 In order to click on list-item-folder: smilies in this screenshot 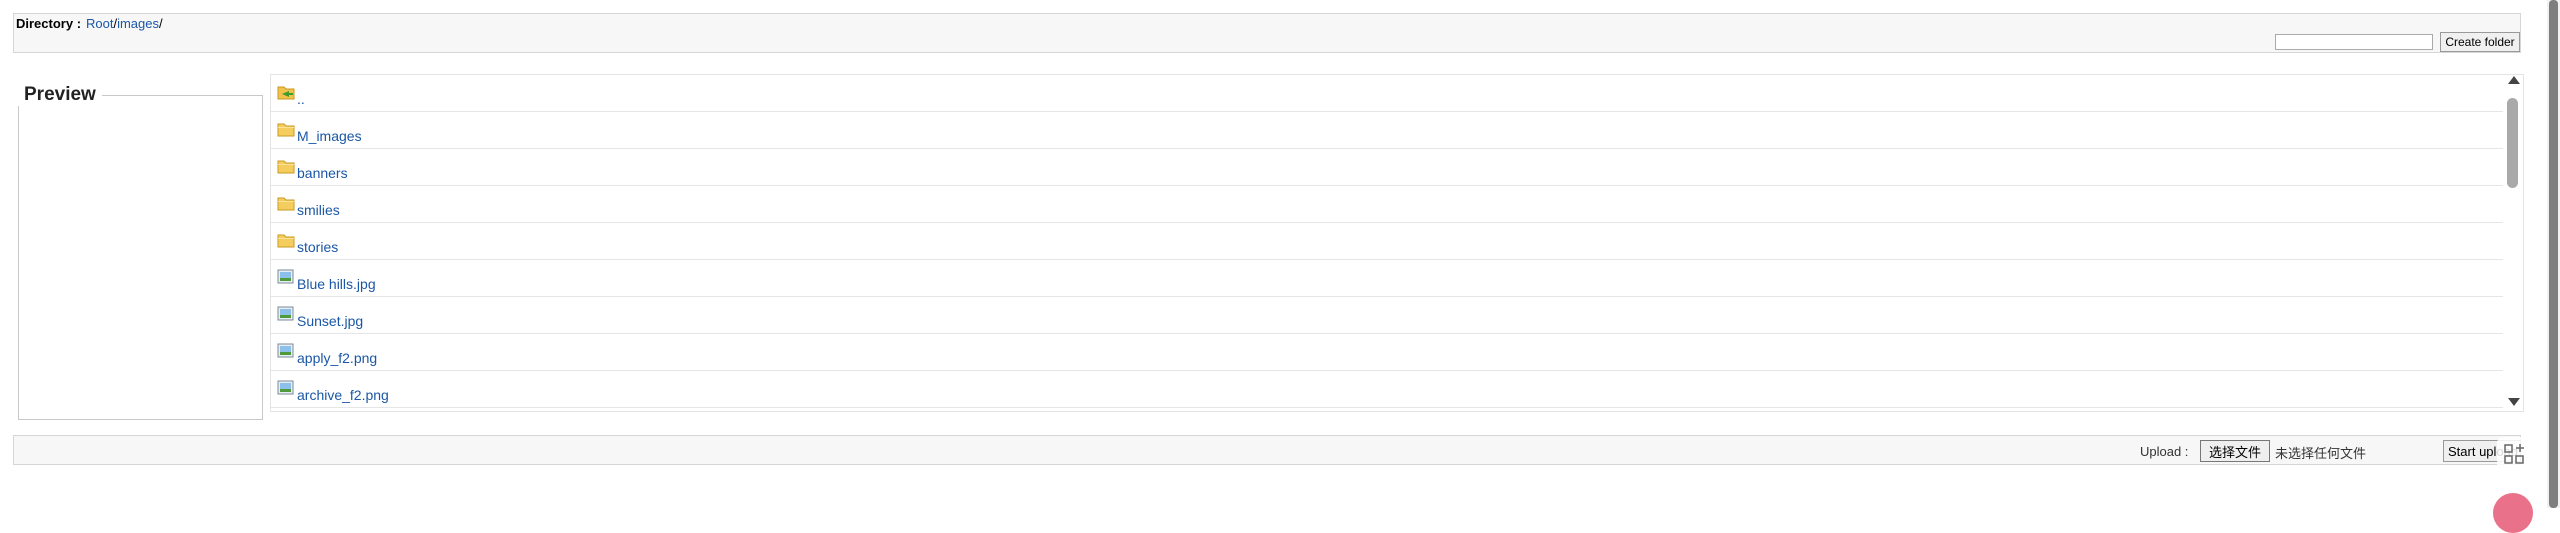, I will do `click(1387, 204)`.